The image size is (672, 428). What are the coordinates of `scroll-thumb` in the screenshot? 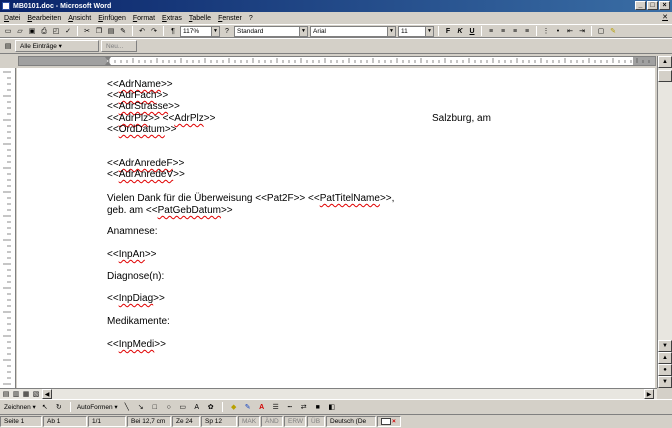 It's located at (665, 76).